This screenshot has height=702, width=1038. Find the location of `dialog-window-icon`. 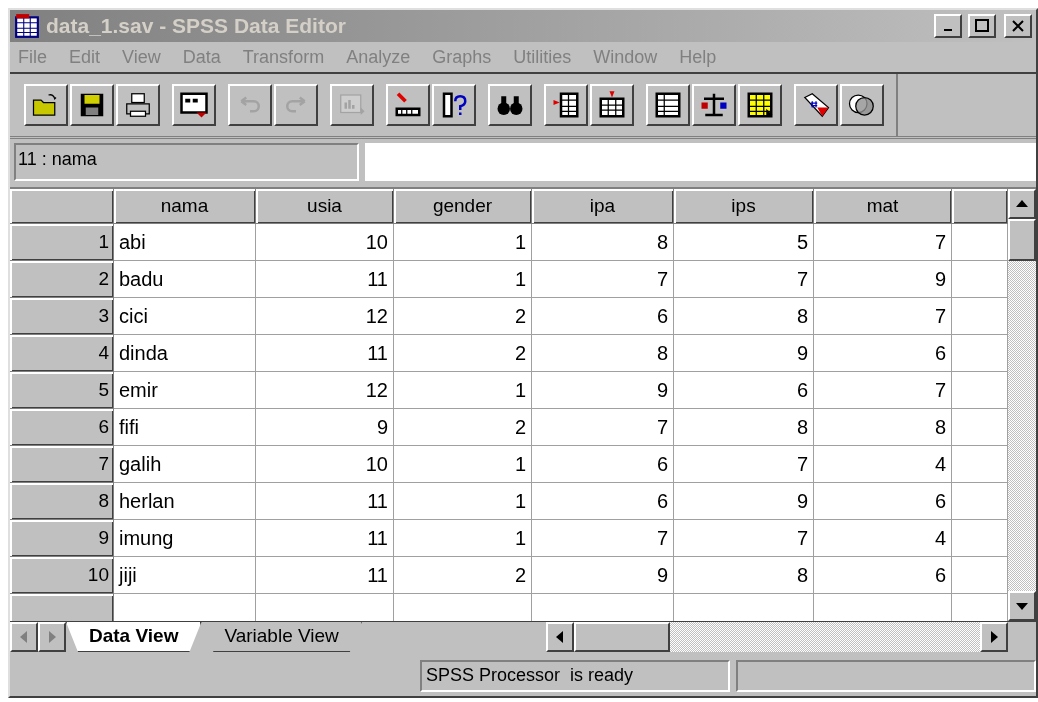

dialog-window-icon is located at coordinates (194, 105).